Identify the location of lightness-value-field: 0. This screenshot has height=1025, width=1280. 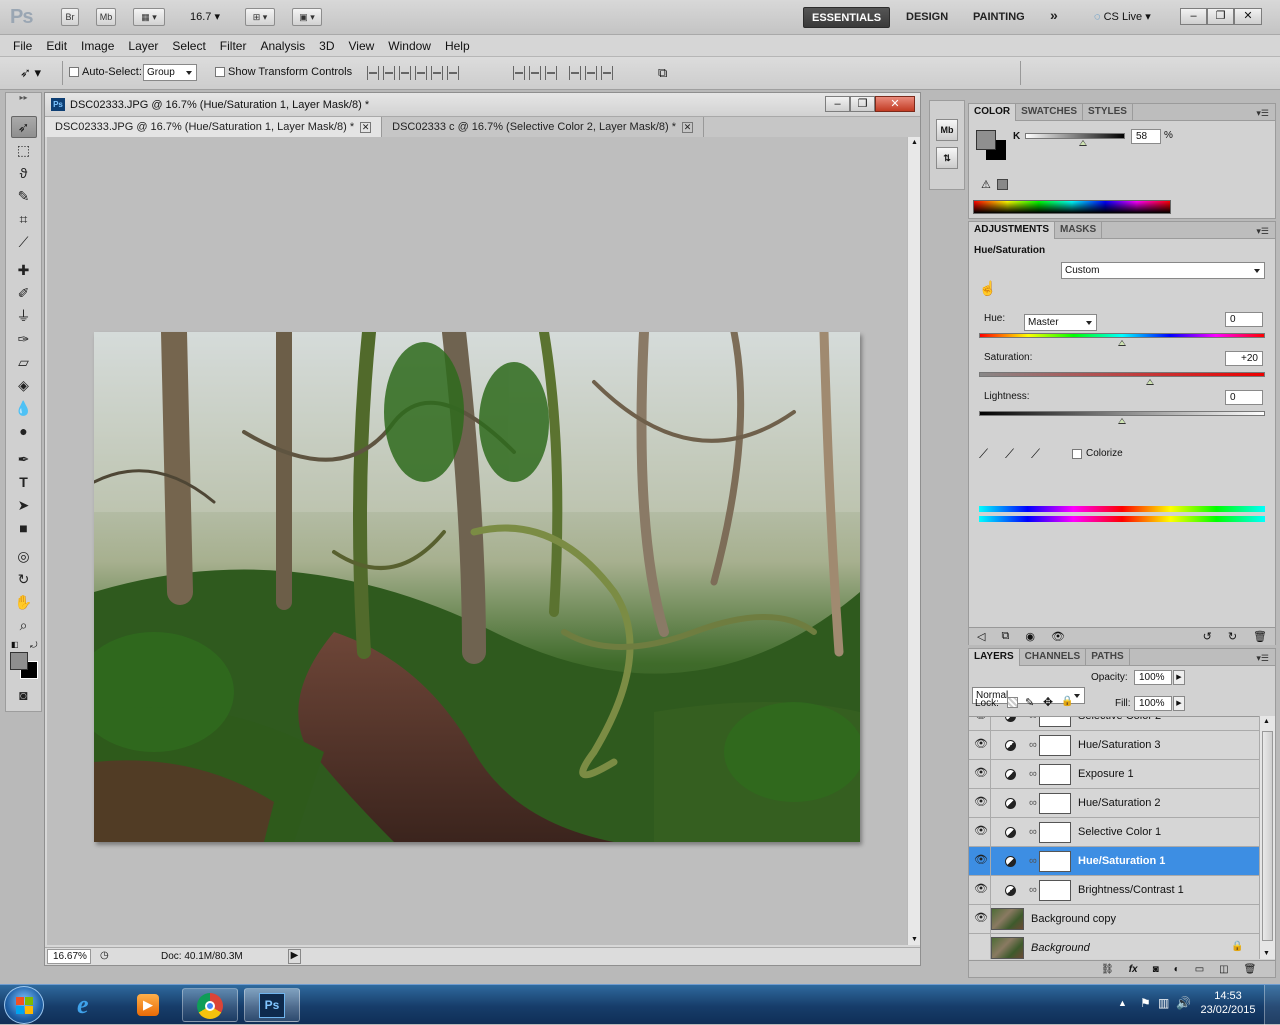
(1244, 397).